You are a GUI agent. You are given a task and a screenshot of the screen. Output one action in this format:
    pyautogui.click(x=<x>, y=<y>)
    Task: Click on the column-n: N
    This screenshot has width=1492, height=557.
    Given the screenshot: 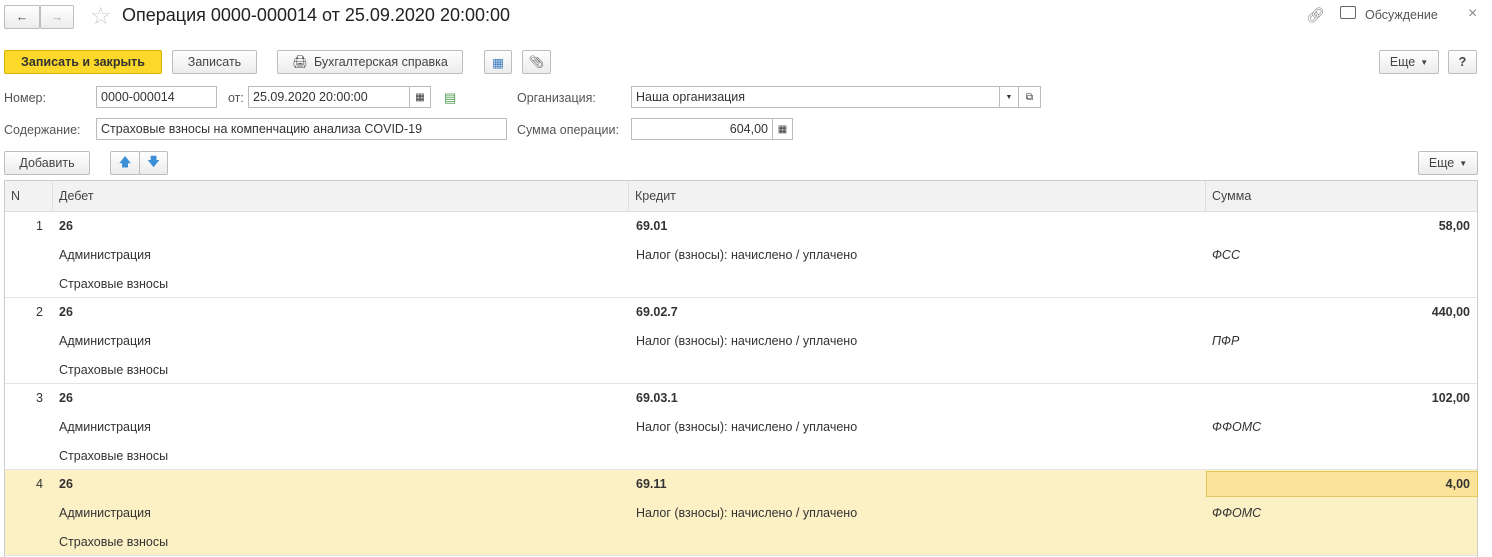 What is the action you would take?
    pyautogui.click(x=29, y=196)
    